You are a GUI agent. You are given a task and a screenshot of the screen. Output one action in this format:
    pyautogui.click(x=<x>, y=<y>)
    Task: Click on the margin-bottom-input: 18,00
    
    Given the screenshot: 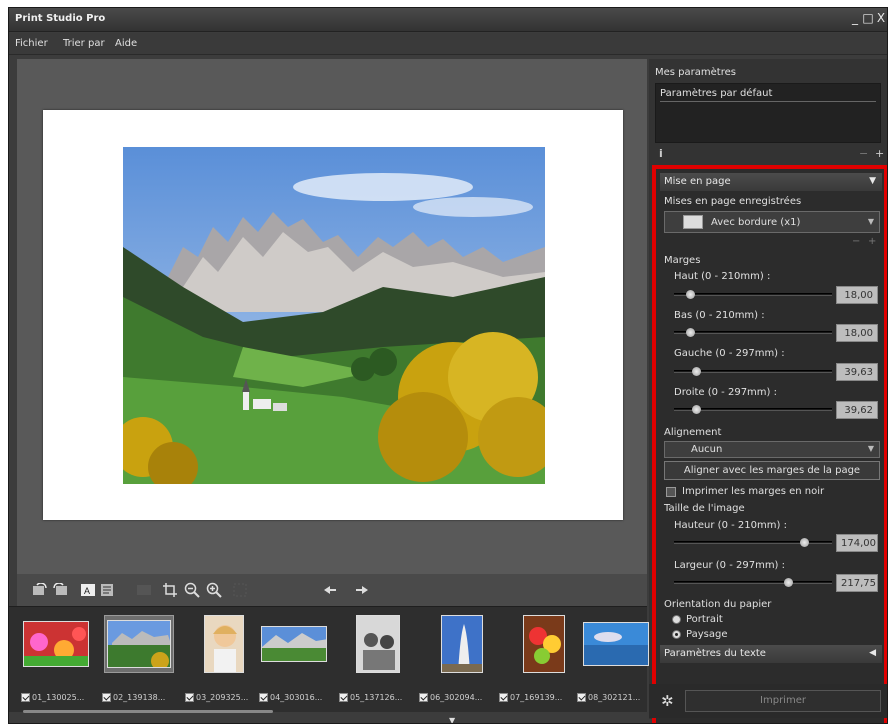 What is the action you would take?
    pyautogui.click(x=857, y=333)
    